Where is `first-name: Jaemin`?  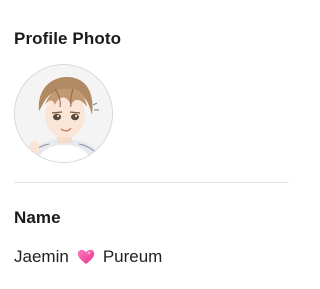 first-name: Jaemin is located at coordinates (41, 256).